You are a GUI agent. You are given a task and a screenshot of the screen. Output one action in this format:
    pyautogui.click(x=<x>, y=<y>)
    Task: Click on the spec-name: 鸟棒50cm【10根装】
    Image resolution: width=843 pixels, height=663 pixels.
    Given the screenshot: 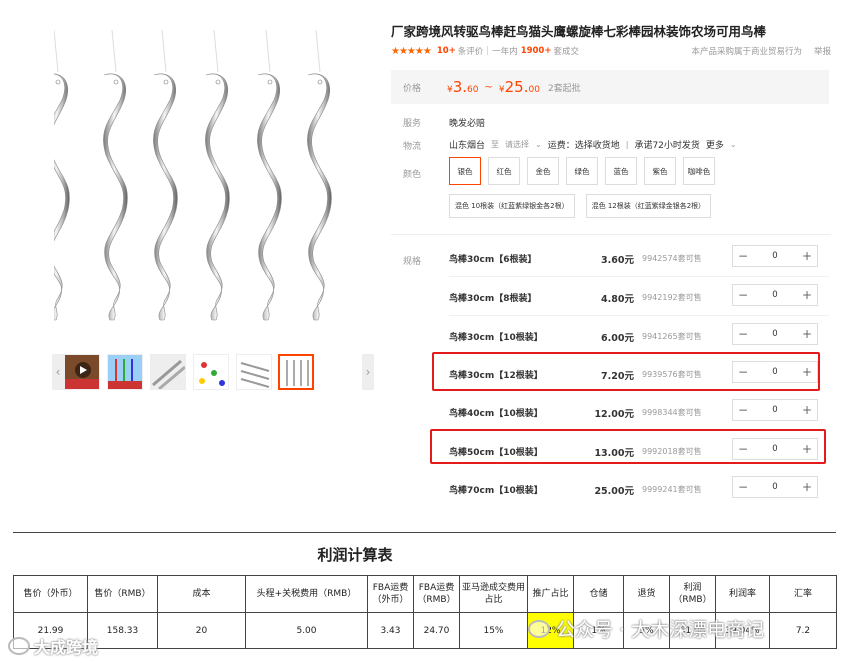 What is the action you would take?
    pyautogui.click(x=496, y=453)
    